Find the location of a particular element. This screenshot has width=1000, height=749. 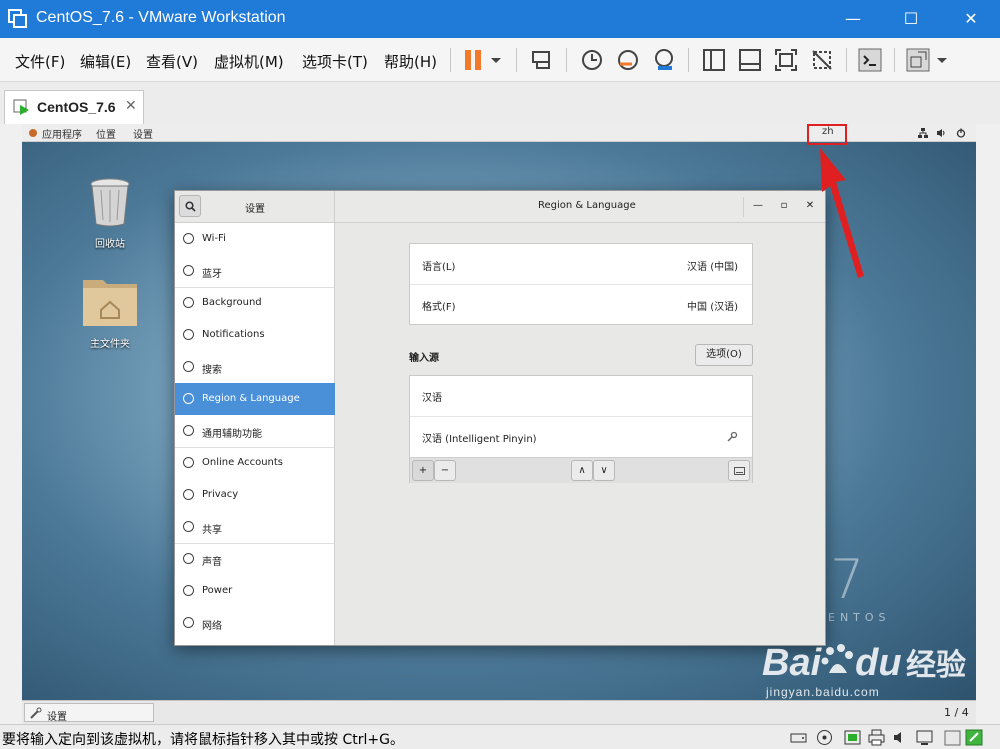

tab-label: CentOS_7.6 is located at coordinates (76, 107).